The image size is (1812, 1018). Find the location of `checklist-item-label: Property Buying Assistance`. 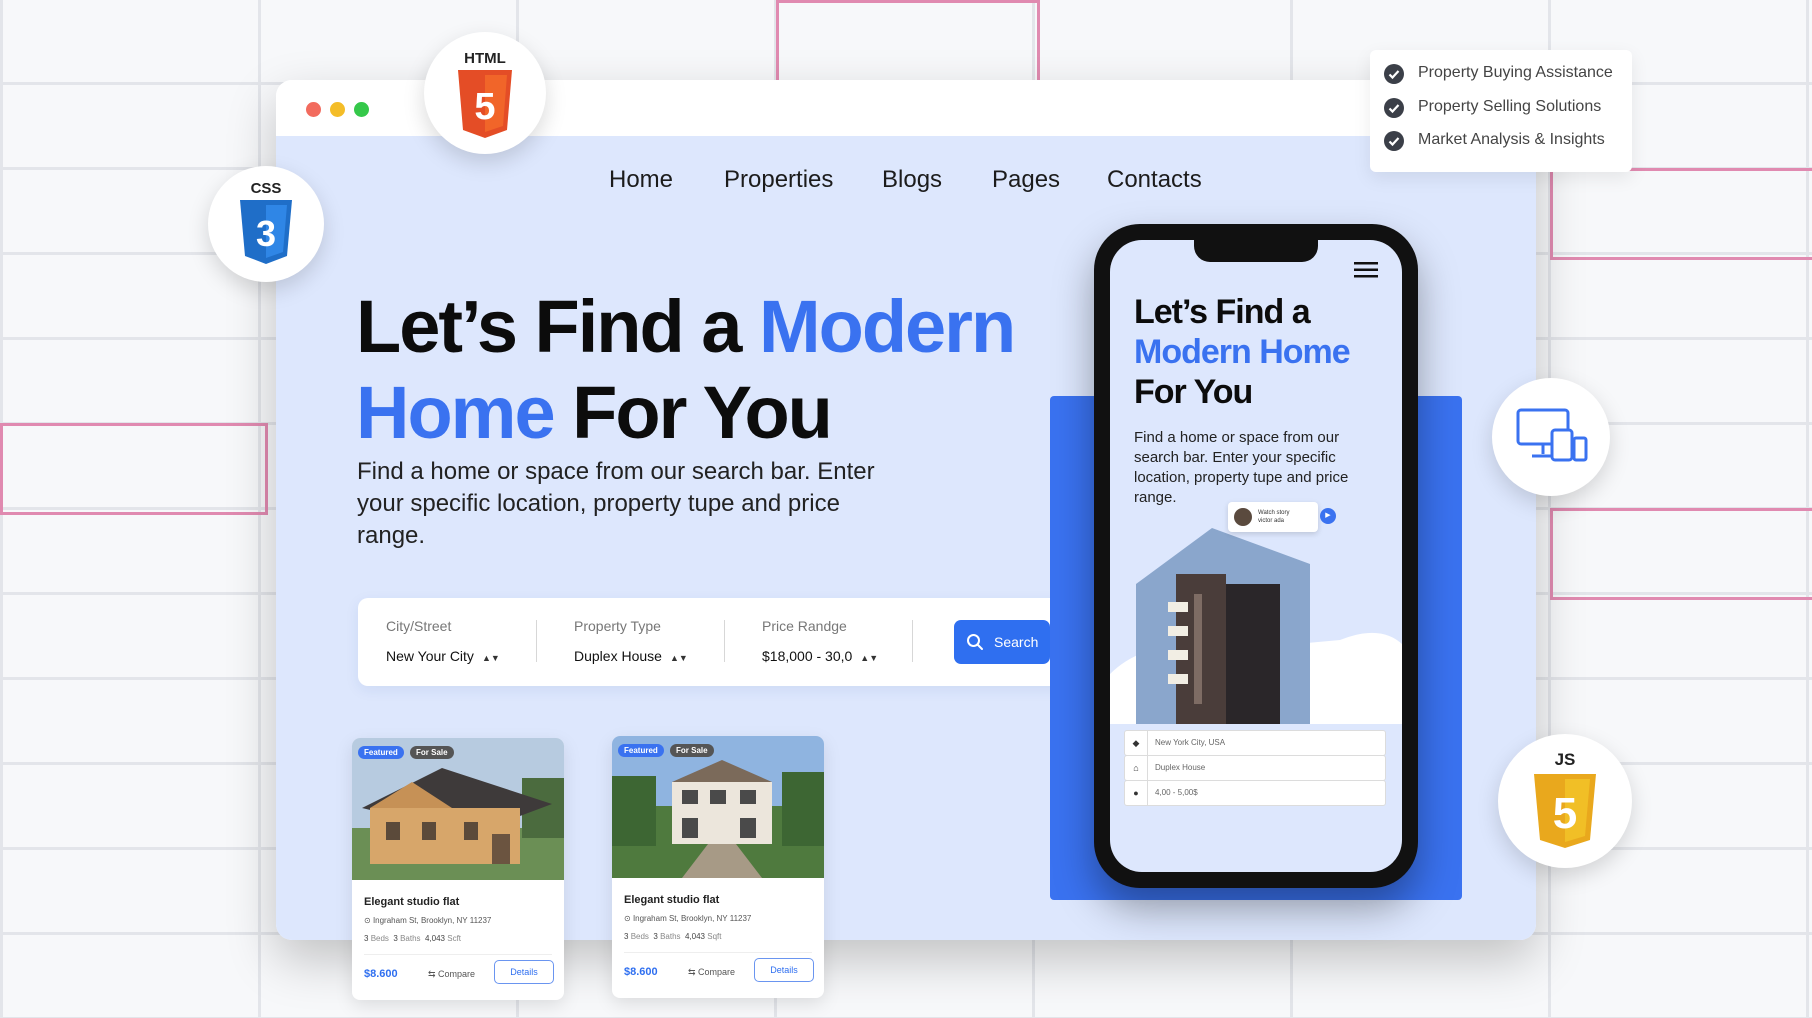

checklist-item-label: Property Buying Assistance is located at coordinates (1515, 72).